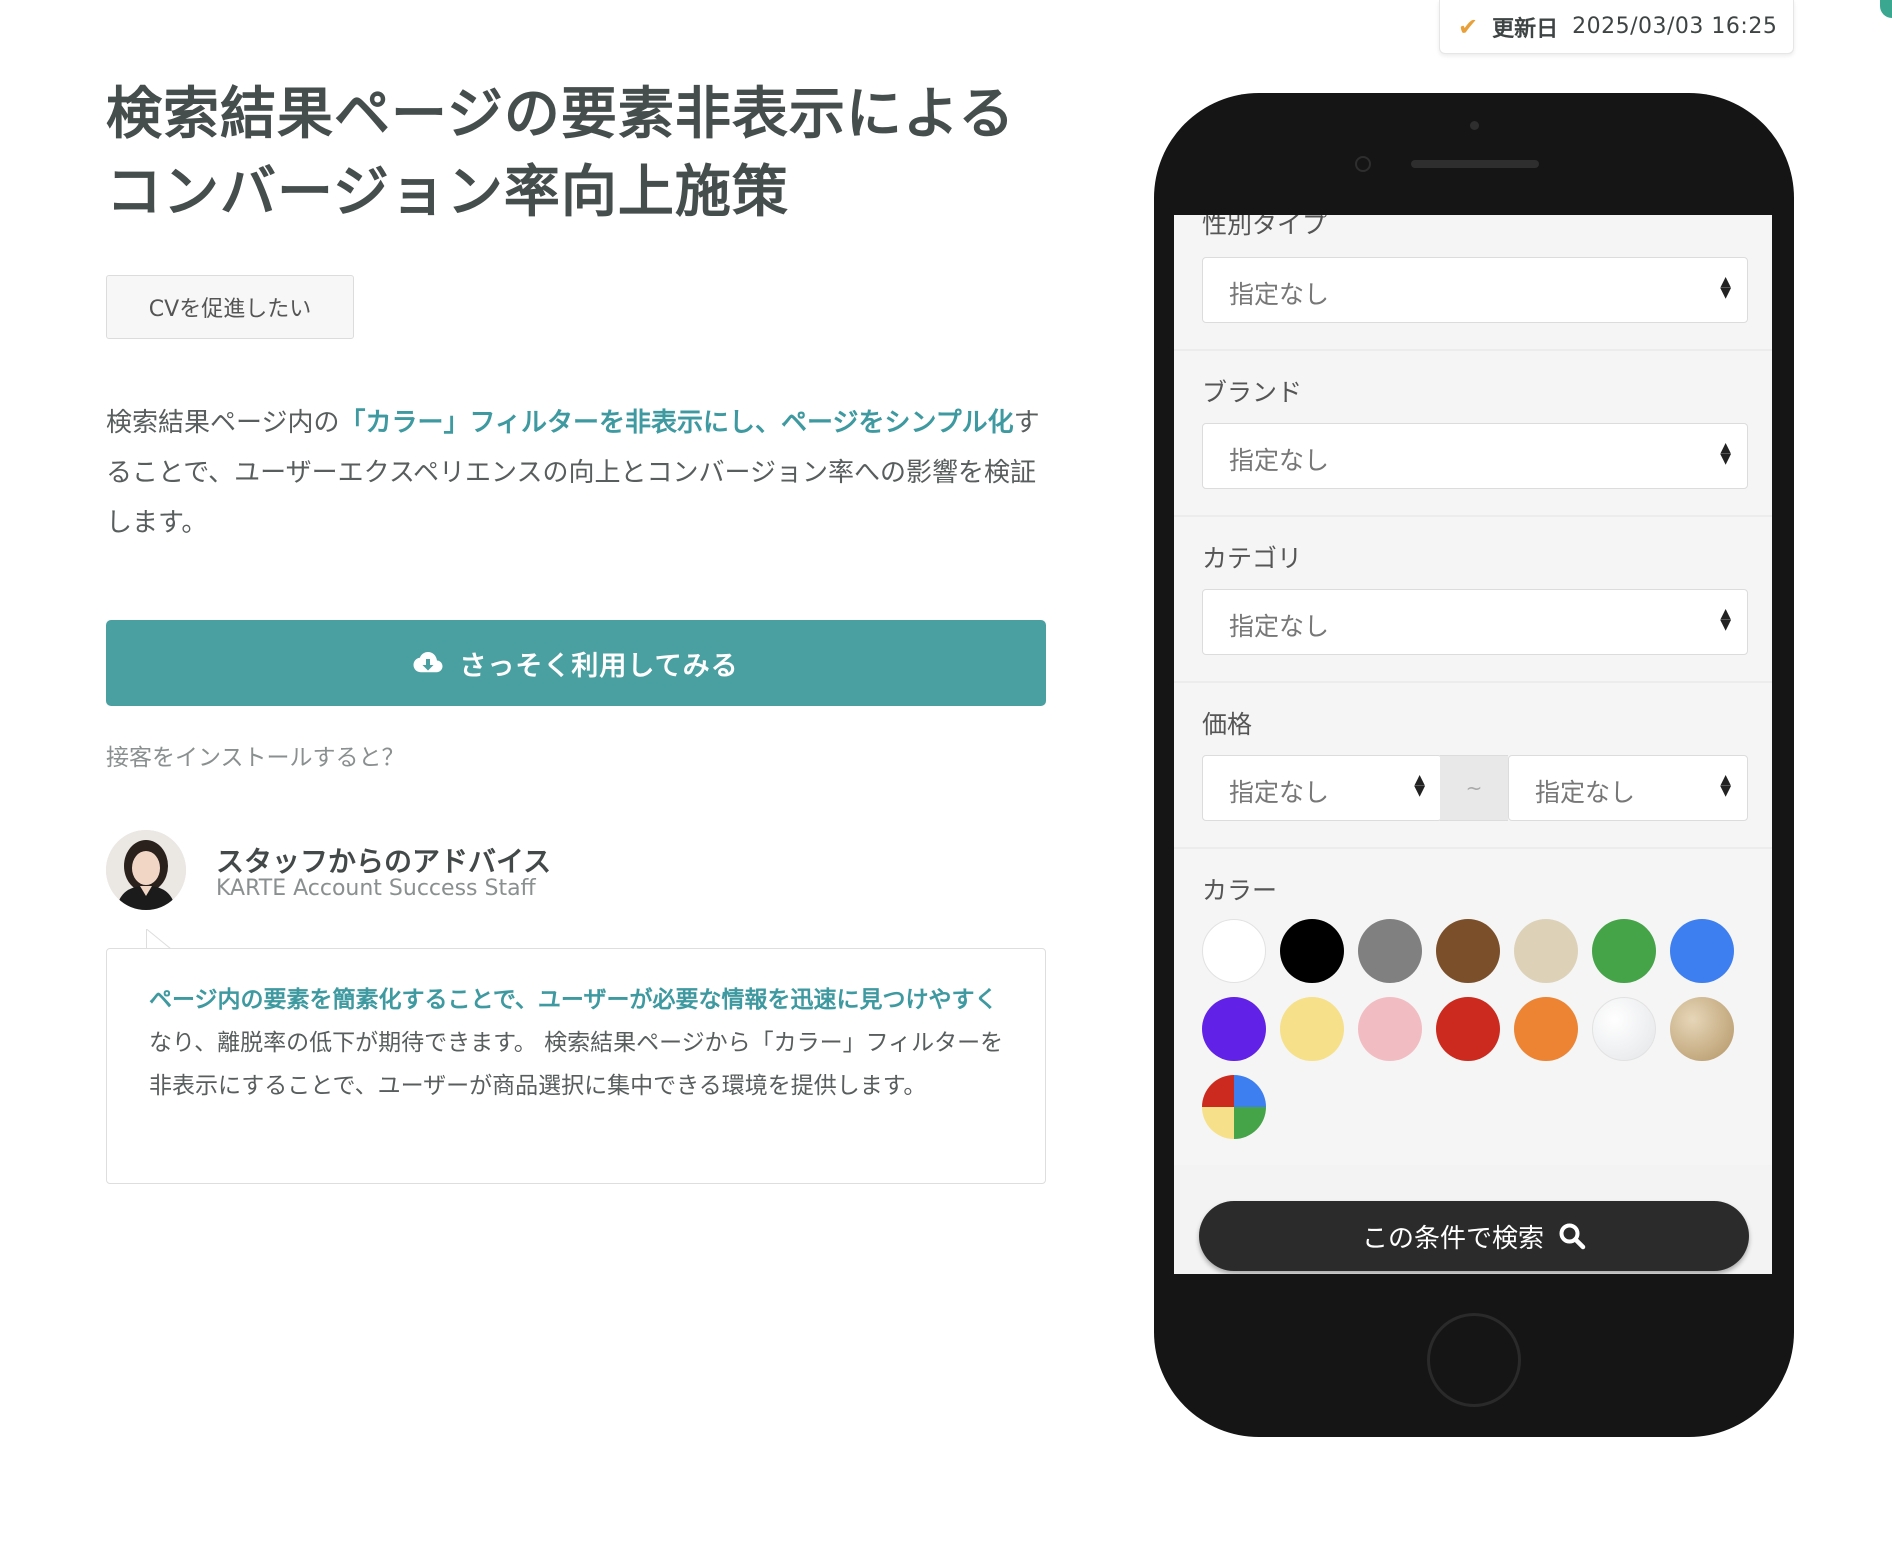 Image resolution: width=1892 pixels, height=1566 pixels. I want to click on bubble-tail, so click(159, 939).